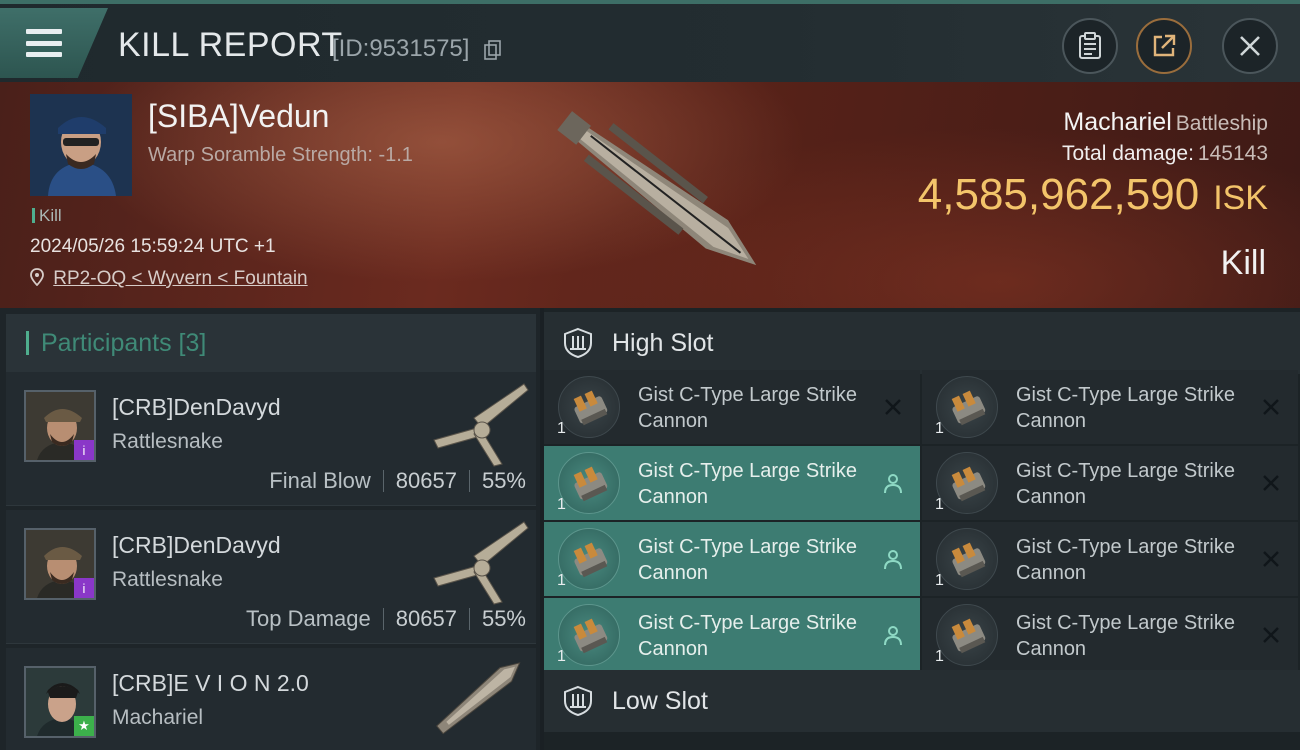  I want to click on share-button, so click(1164, 46).